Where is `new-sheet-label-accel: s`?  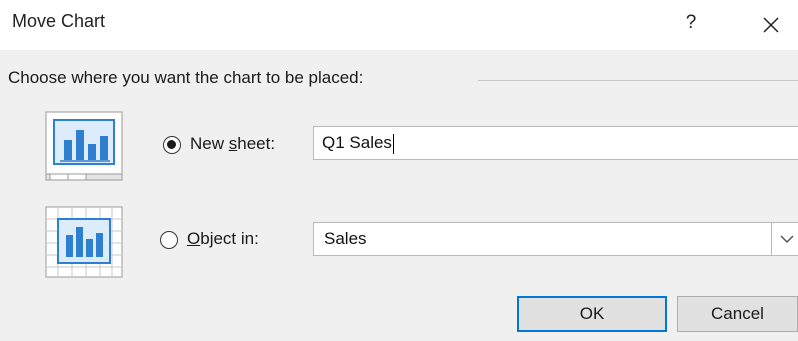 new-sheet-label-accel: s is located at coordinates (233, 143).